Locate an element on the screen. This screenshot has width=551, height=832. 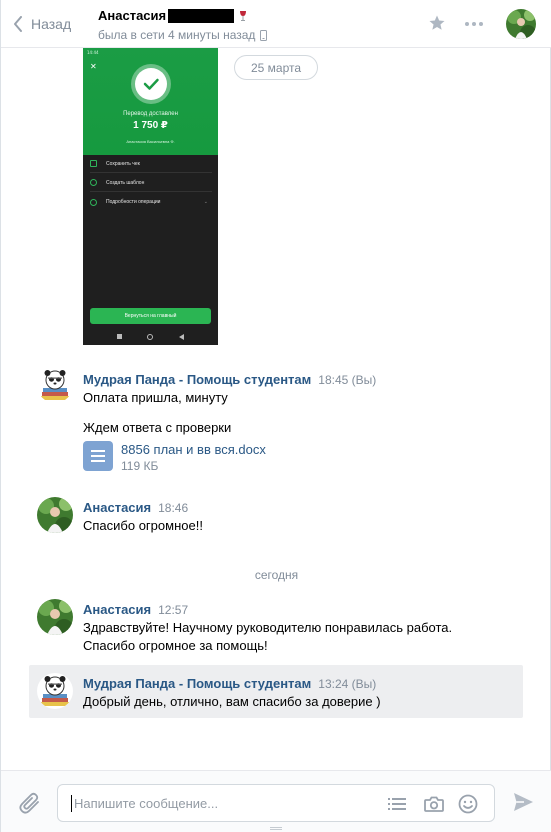
message-author: Анастасия 18:46 is located at coordinates (135, 507).